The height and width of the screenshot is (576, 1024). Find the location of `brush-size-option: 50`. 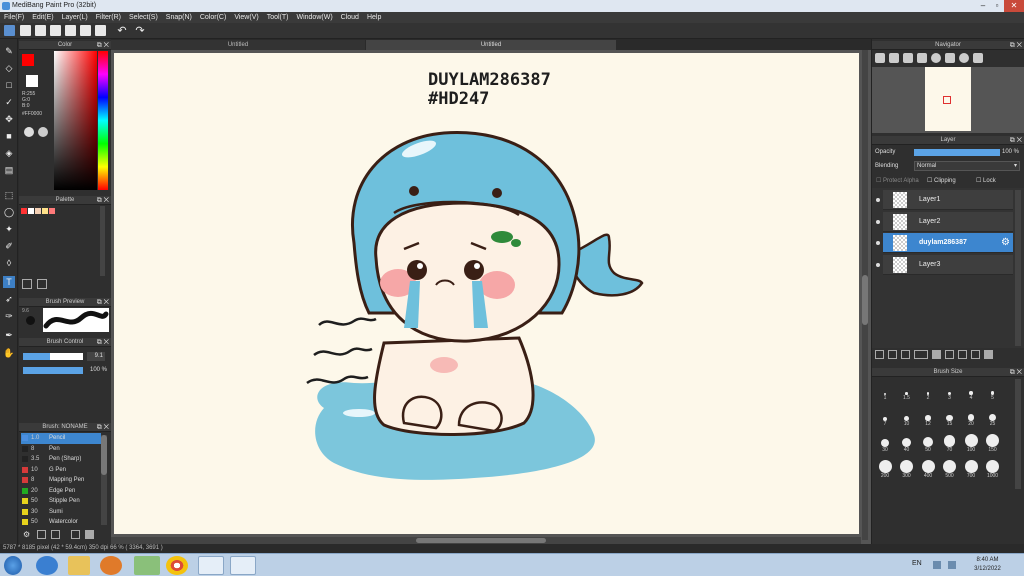

brush-size-option: 50 is located at coordinates (928, 443).